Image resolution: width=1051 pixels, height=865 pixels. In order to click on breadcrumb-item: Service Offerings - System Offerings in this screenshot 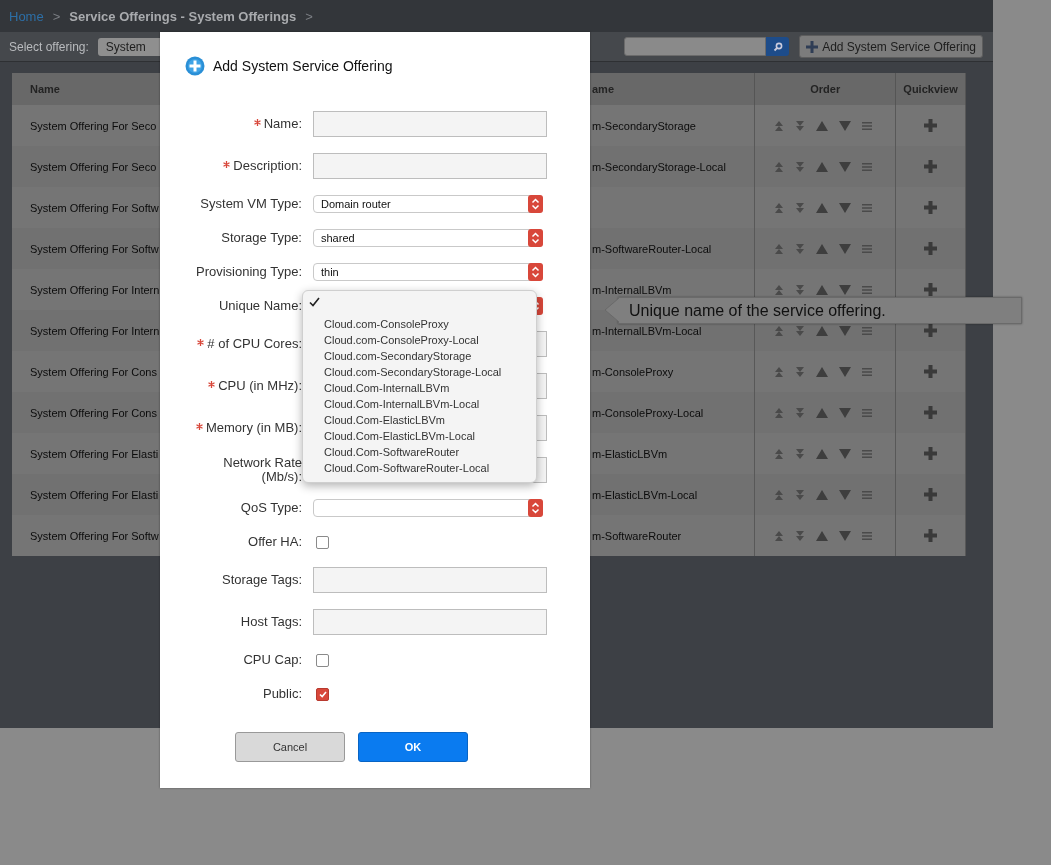, I will do `click(183, 16)`.